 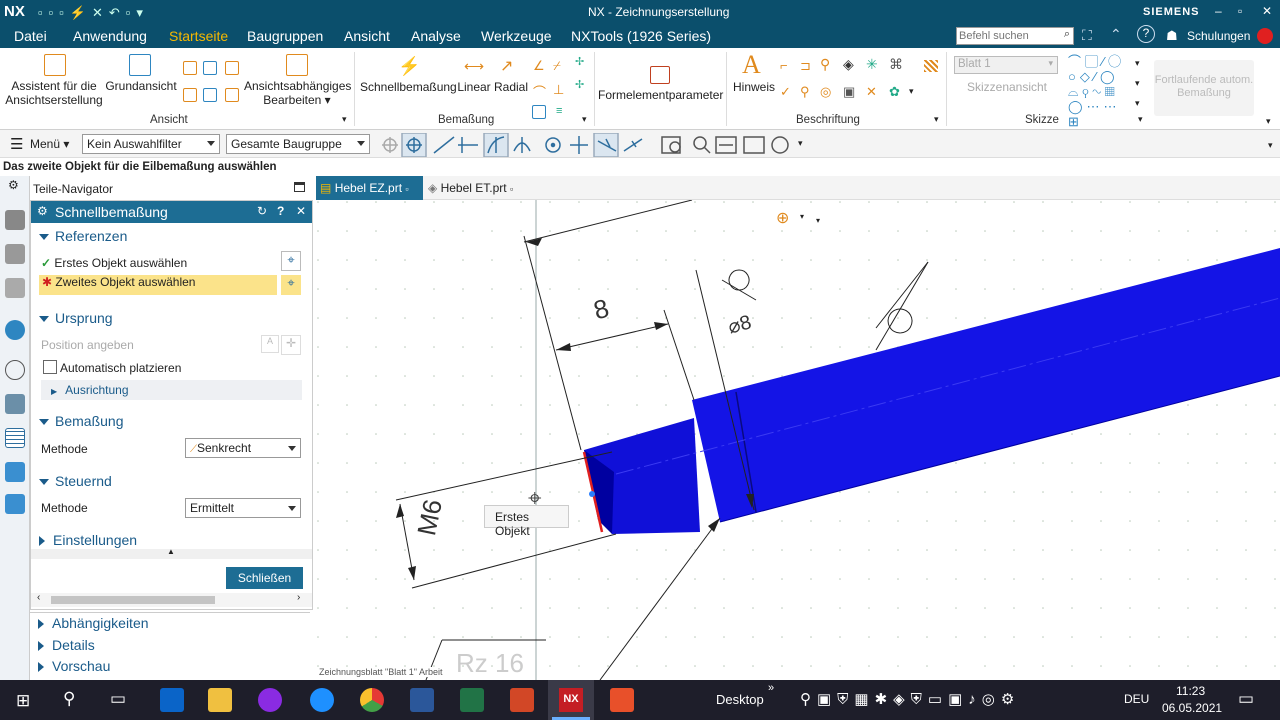 I want to click on user-name: Schulungen, so click(x=1218, y=36).